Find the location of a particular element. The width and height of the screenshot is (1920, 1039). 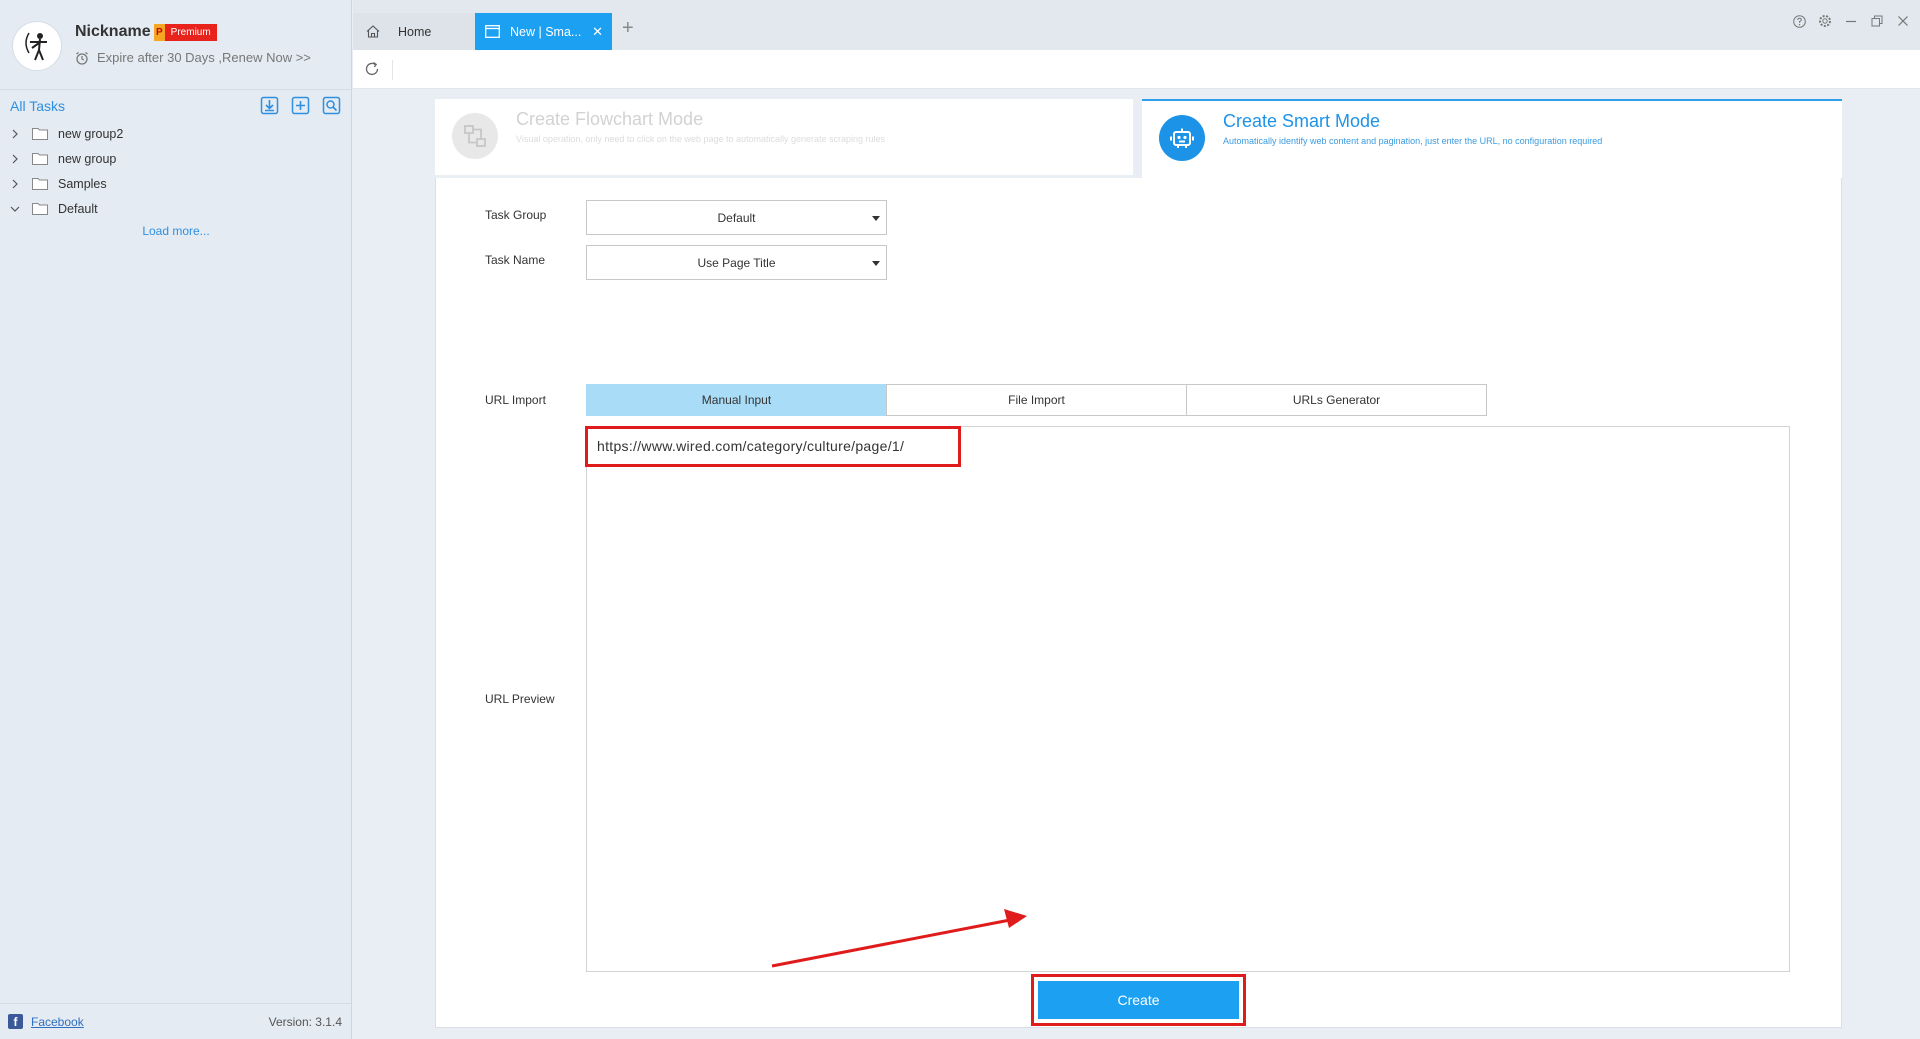

task-tree: new group2 new group Samples Default is located at coordinates (176, 171).